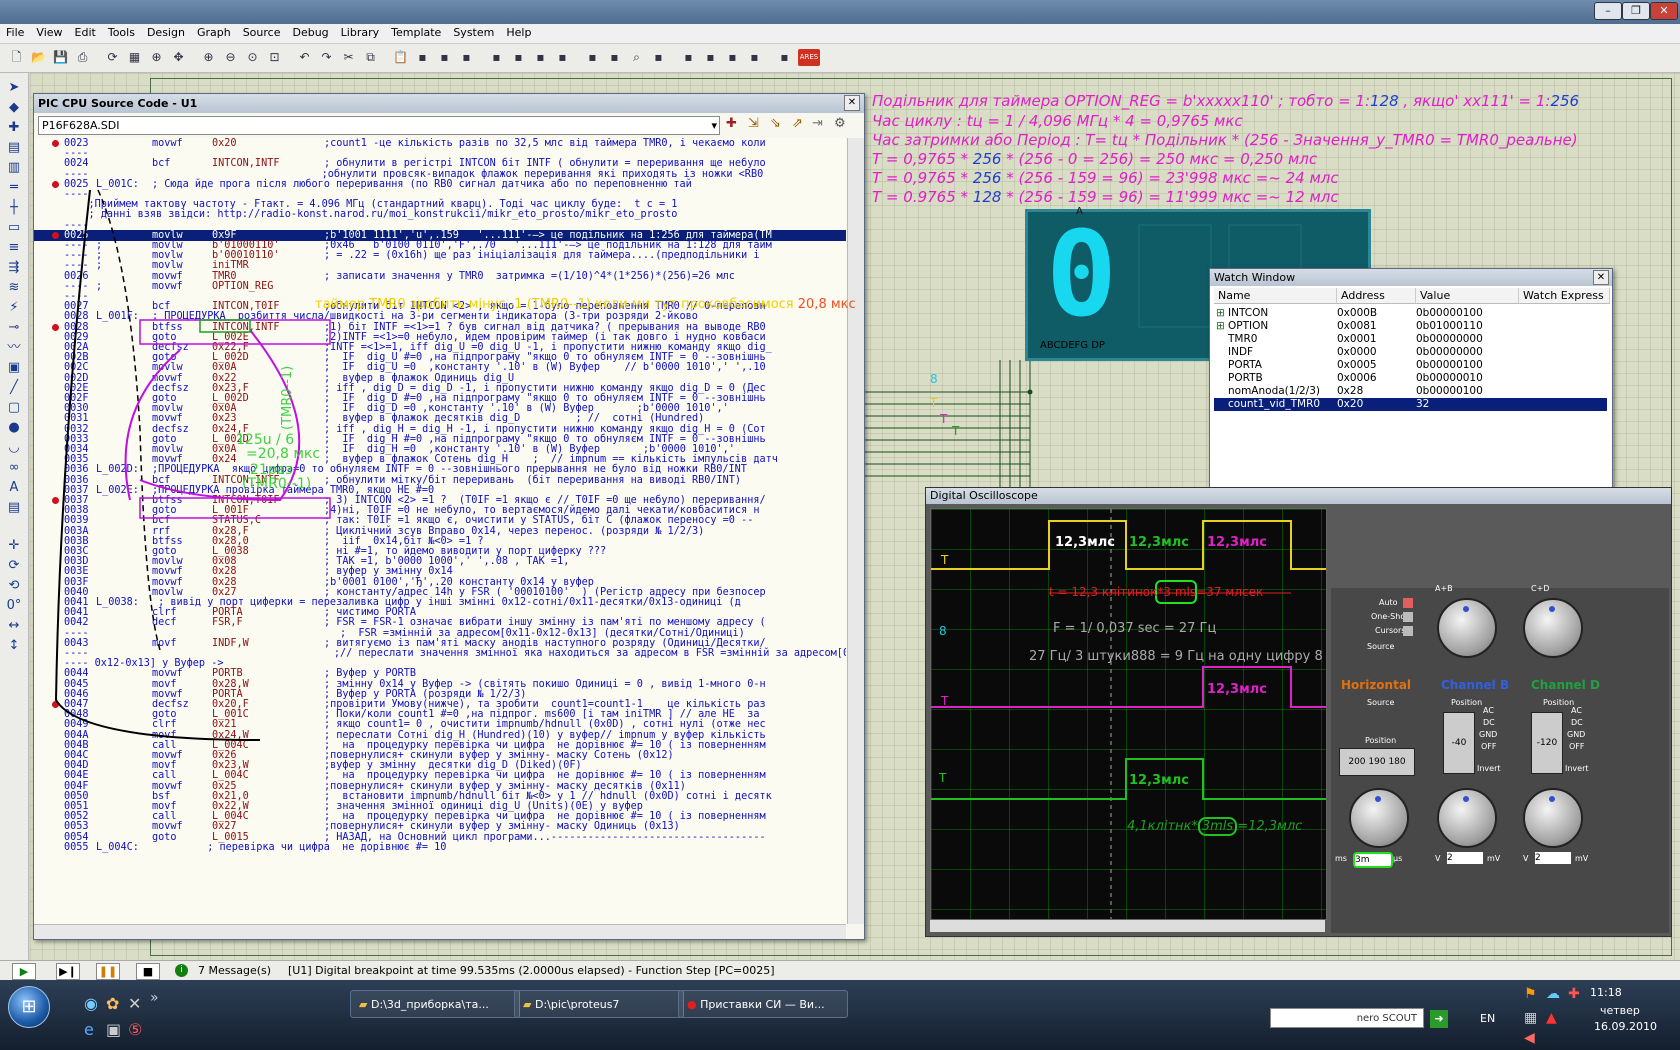 This screenshot has width=1680, height=1050. Describe the element at coordinates (1465, 858) in the screenshot. I see `channel-b-volts-input: 2` at that location.